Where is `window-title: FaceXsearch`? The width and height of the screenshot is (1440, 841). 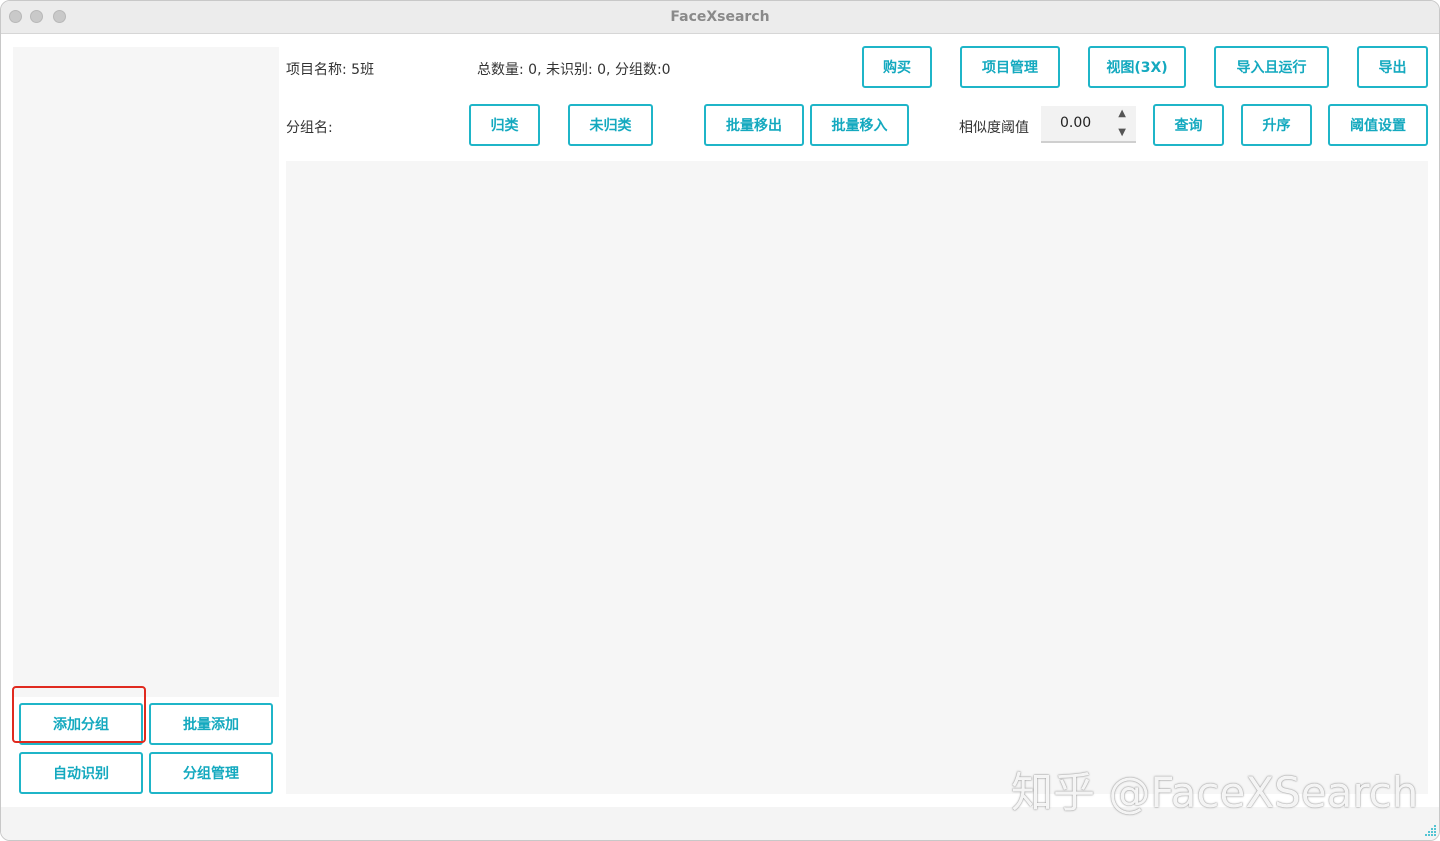
window-title: FaceXsearch is located at coordinates (720, 17).